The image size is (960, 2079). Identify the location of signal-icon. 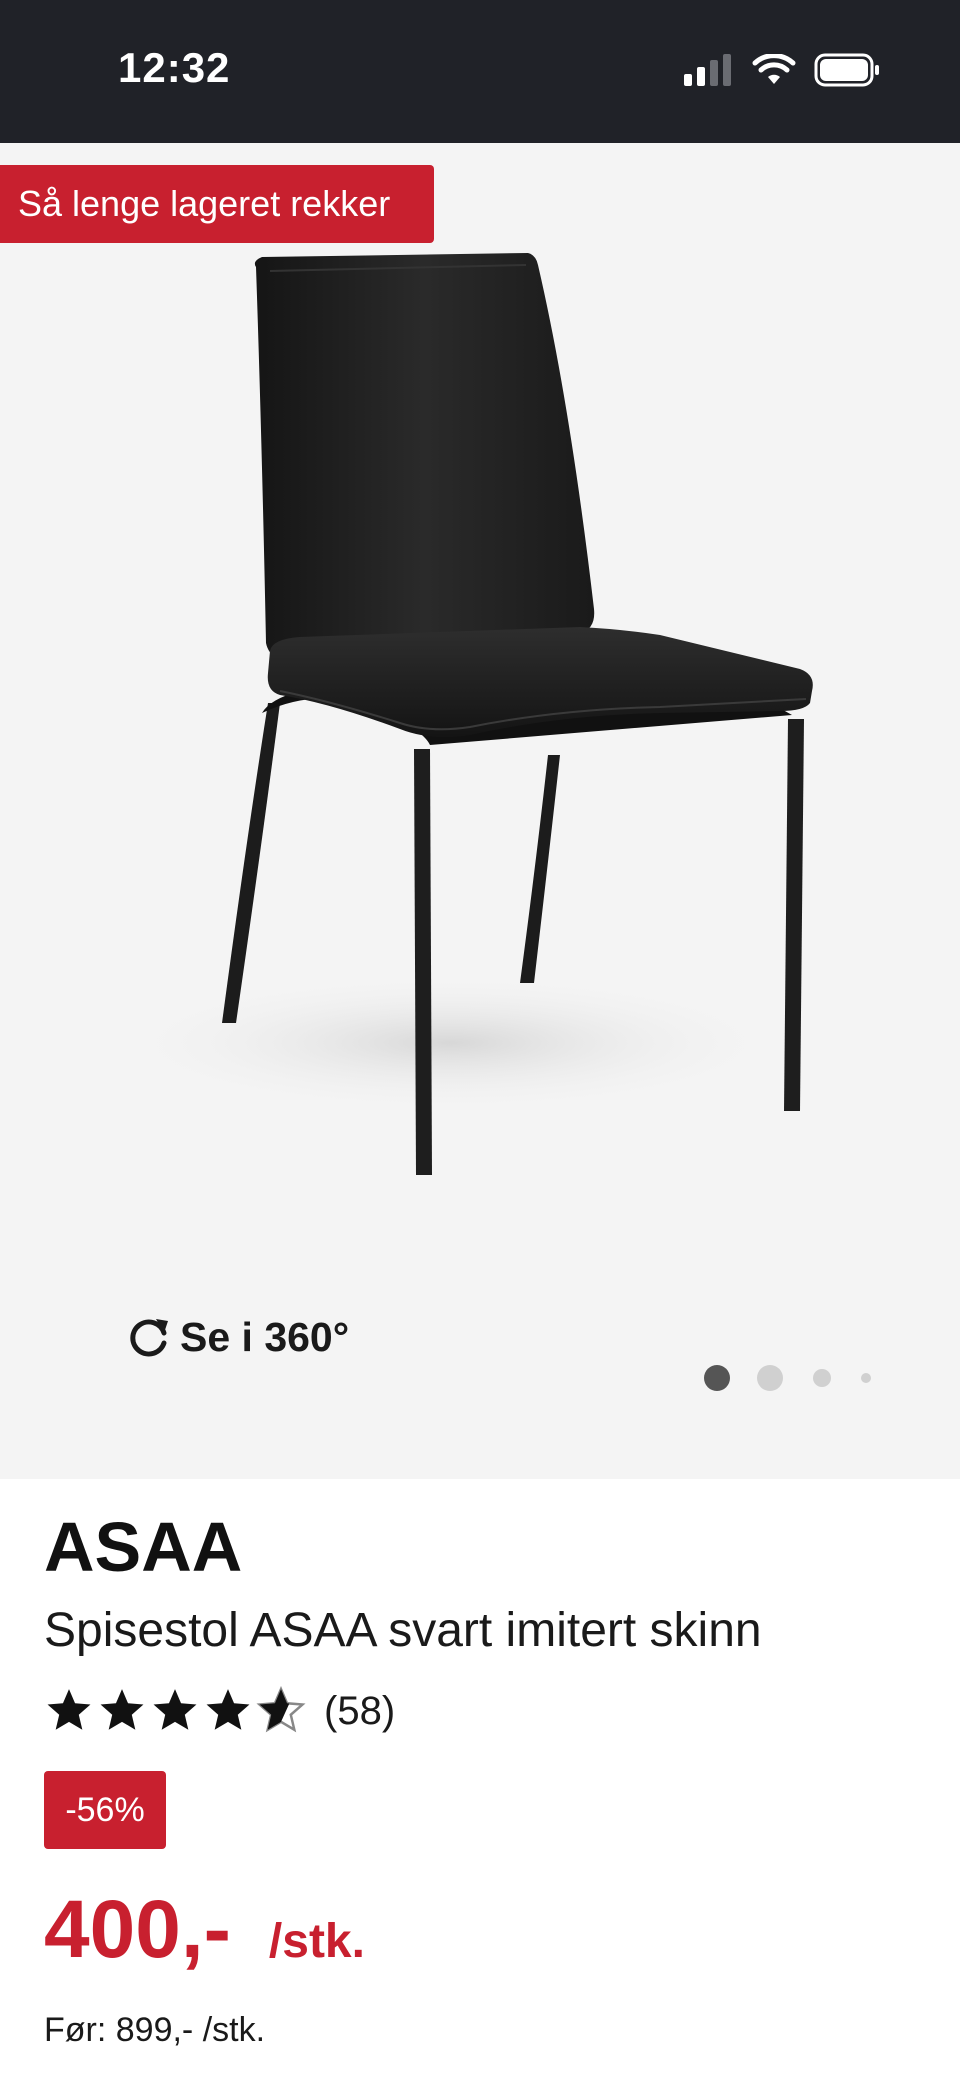
(707, 70).